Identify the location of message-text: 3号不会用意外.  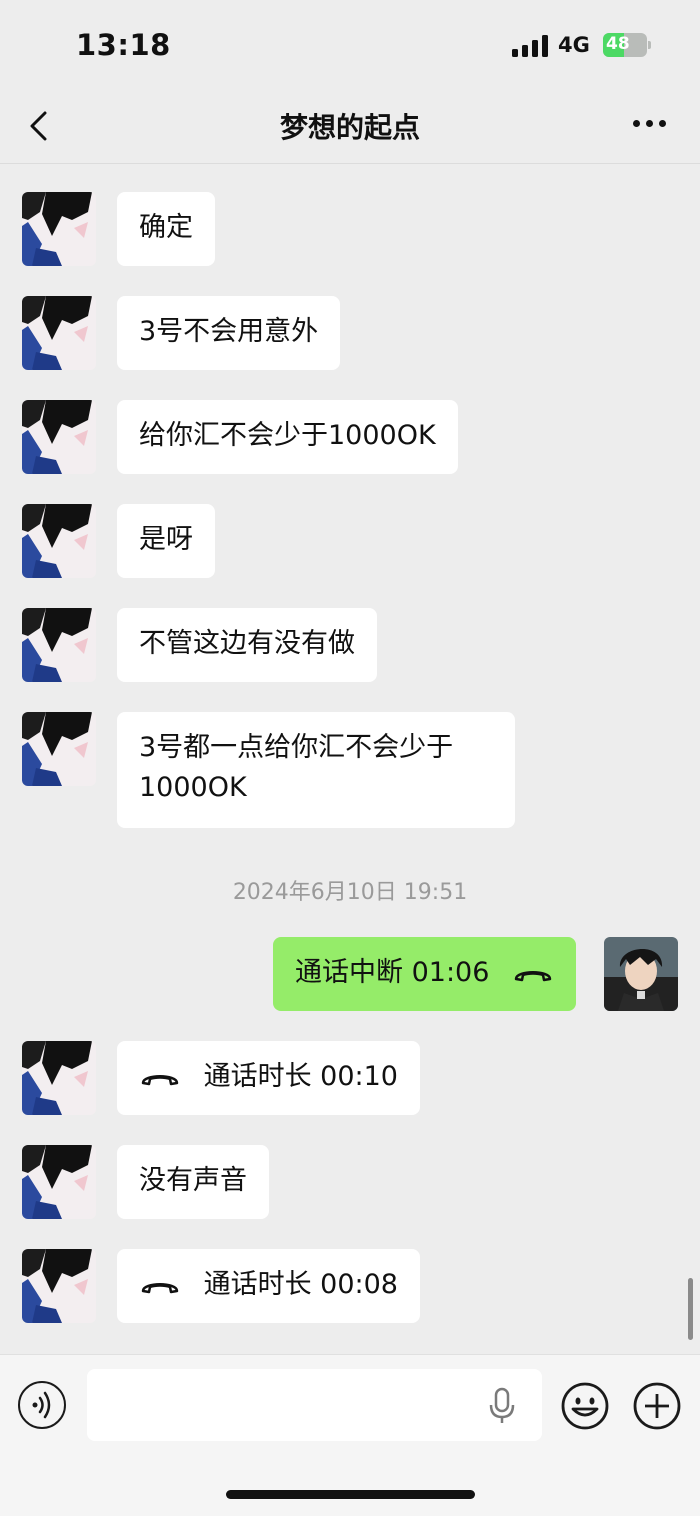
(229, 331).